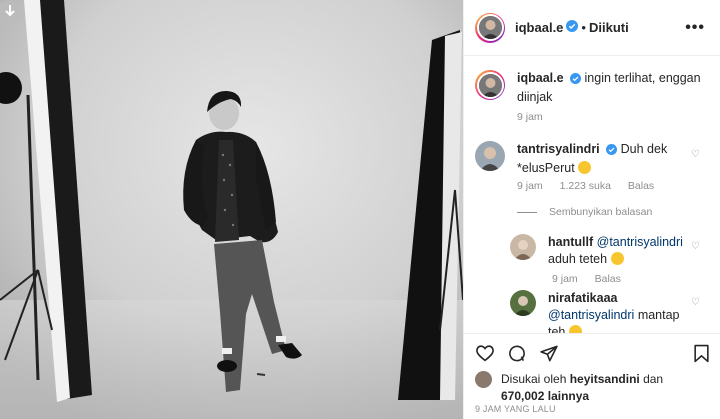 The image size is (720, 419). Describe the element at coordinates (602, 159) in the screenshot. I see `comment-text: tantrisyalindri Duh dek *elusPerut` at that location.